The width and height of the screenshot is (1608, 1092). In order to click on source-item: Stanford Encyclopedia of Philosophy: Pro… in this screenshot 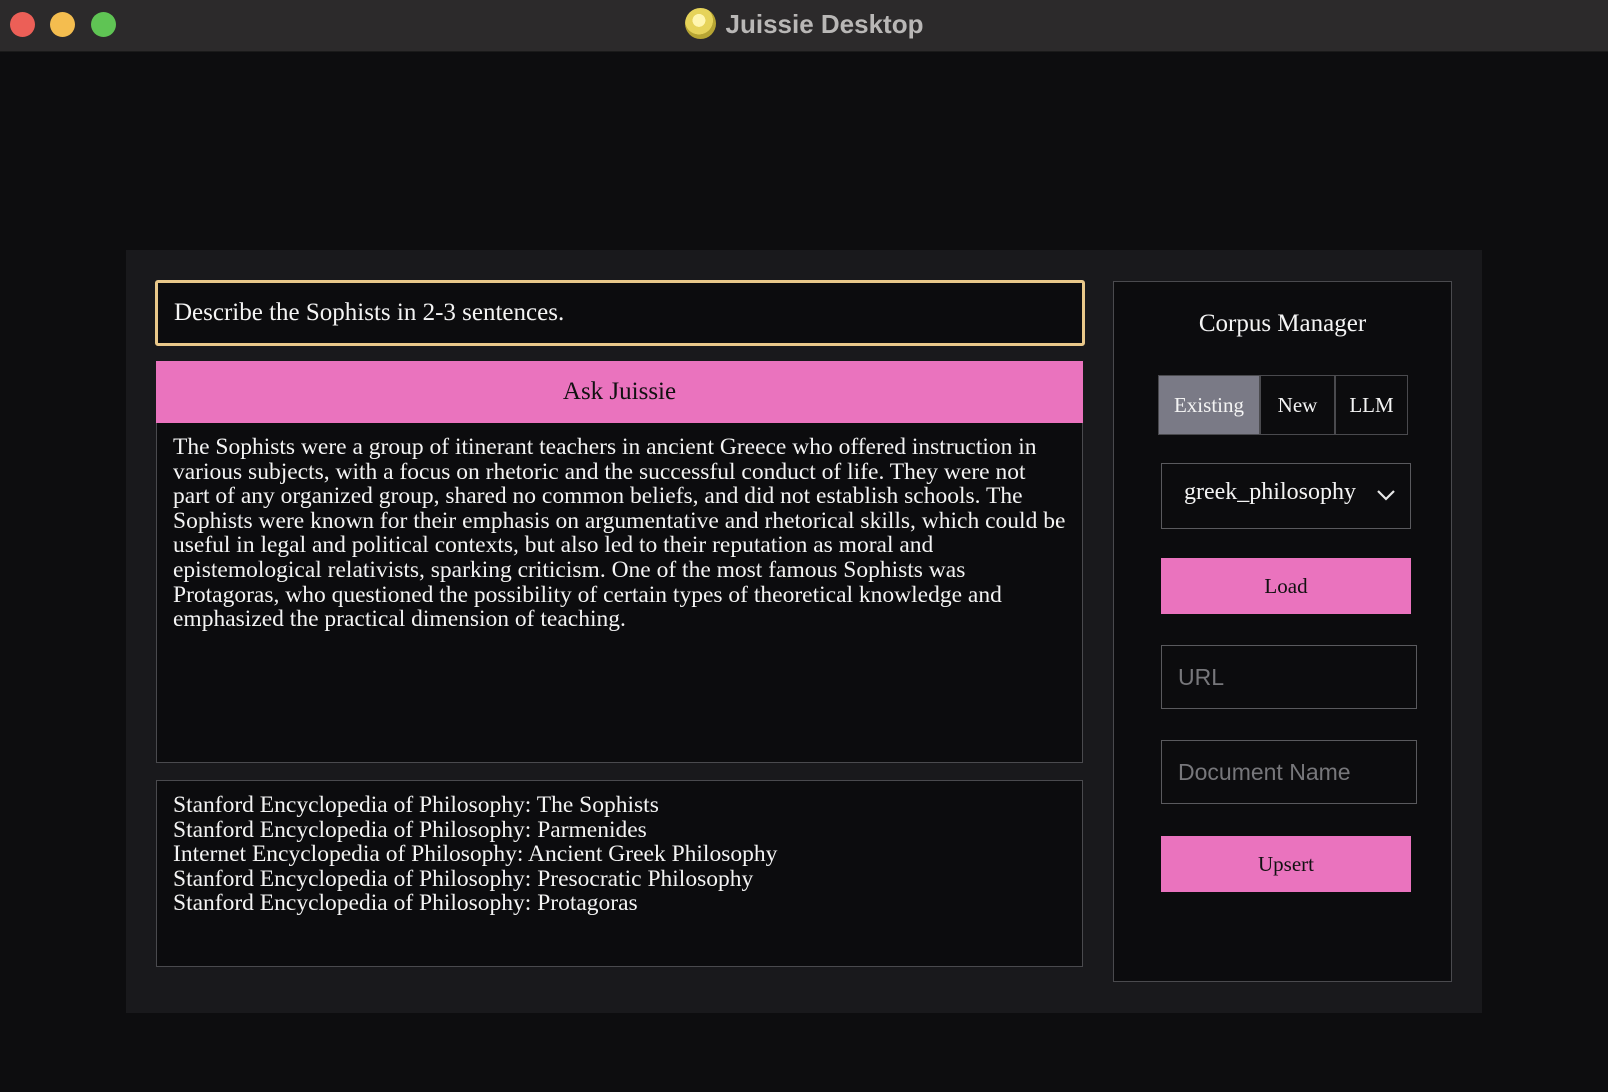, I will do `click(405, 903)`.